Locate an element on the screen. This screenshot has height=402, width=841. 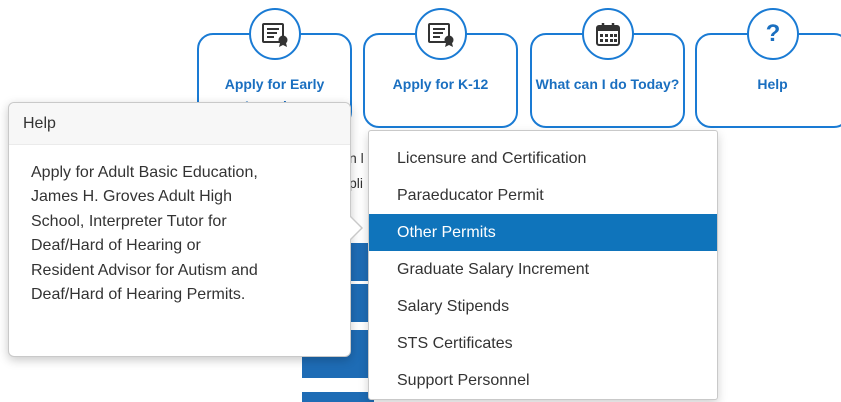
background-text-fragment: pli is located at coordinates (356, 183).